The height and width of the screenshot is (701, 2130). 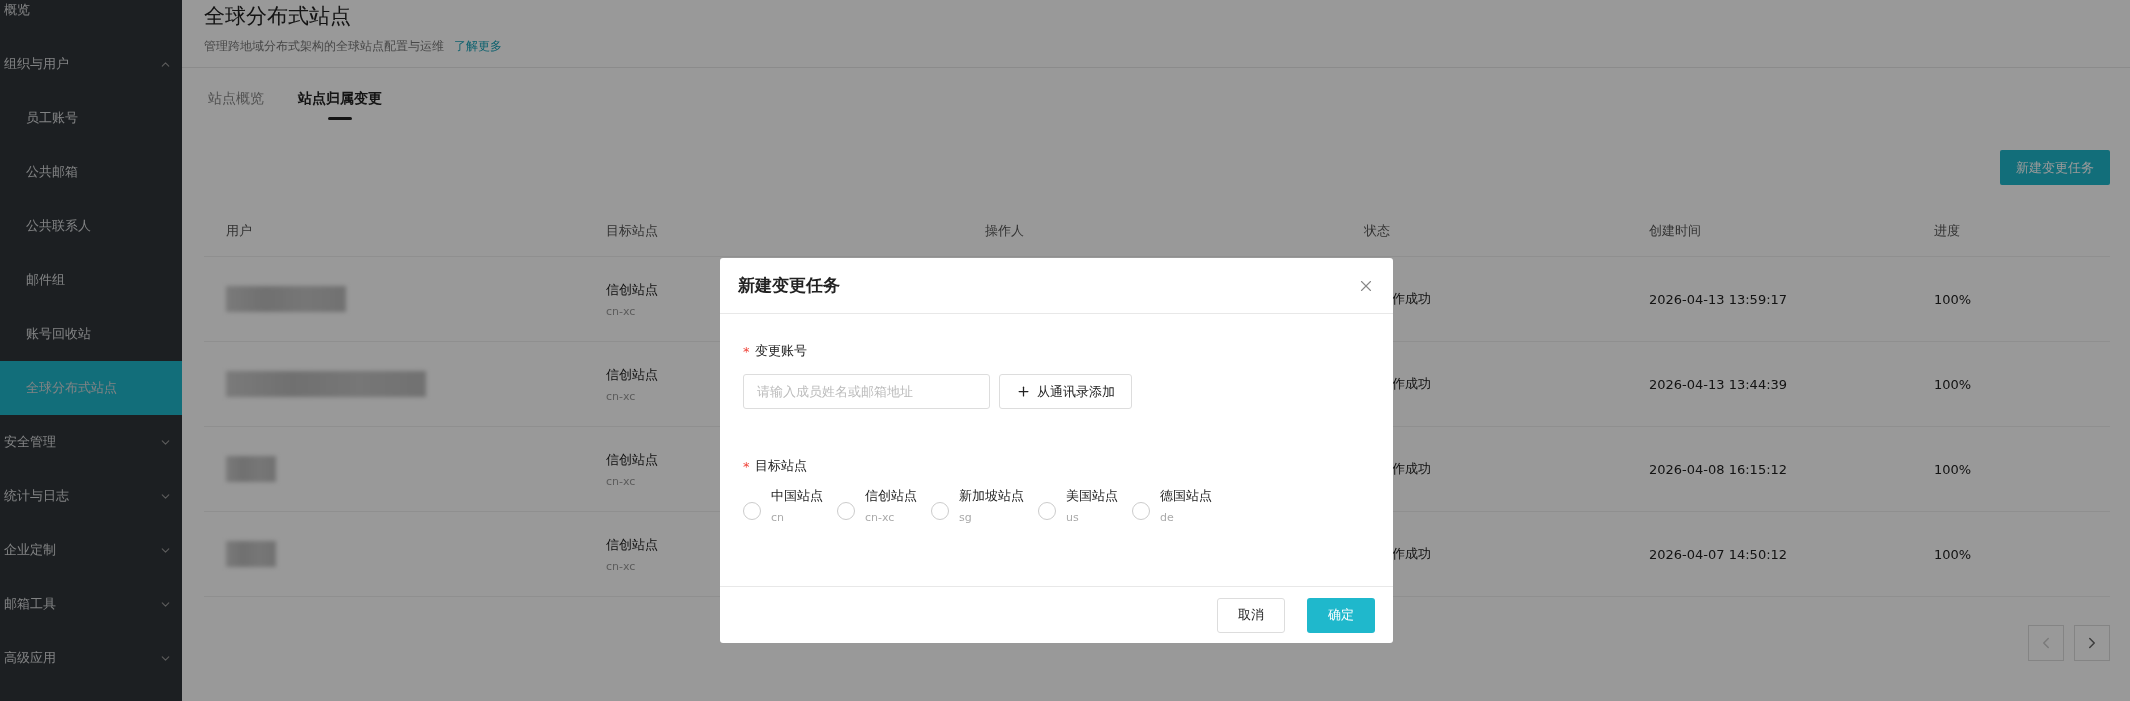 What do you see at coordinates (880, 517) in the screenshot?
I see `option-code: cn-xc` at bounding box center [880, 517].